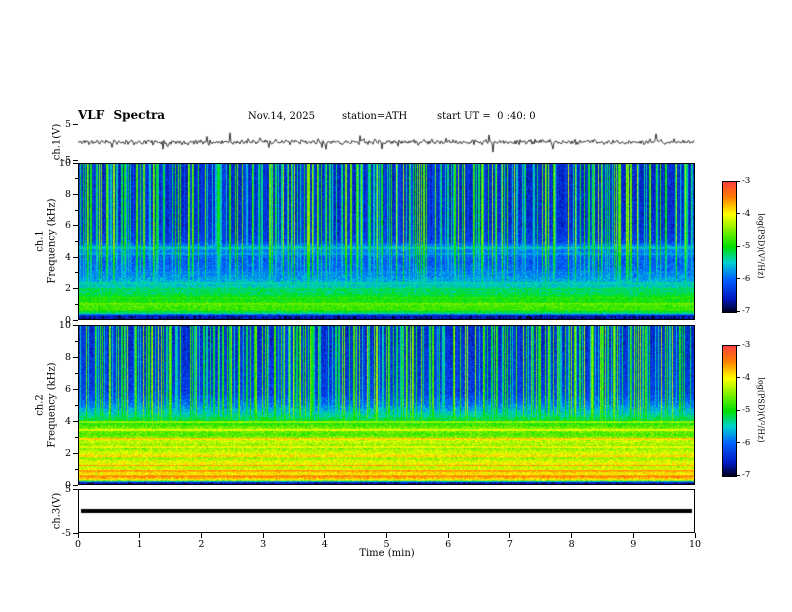  Describe the element at coordinates (386, 544) in the screenshot. I see `x-tick-label: 5` at that location.